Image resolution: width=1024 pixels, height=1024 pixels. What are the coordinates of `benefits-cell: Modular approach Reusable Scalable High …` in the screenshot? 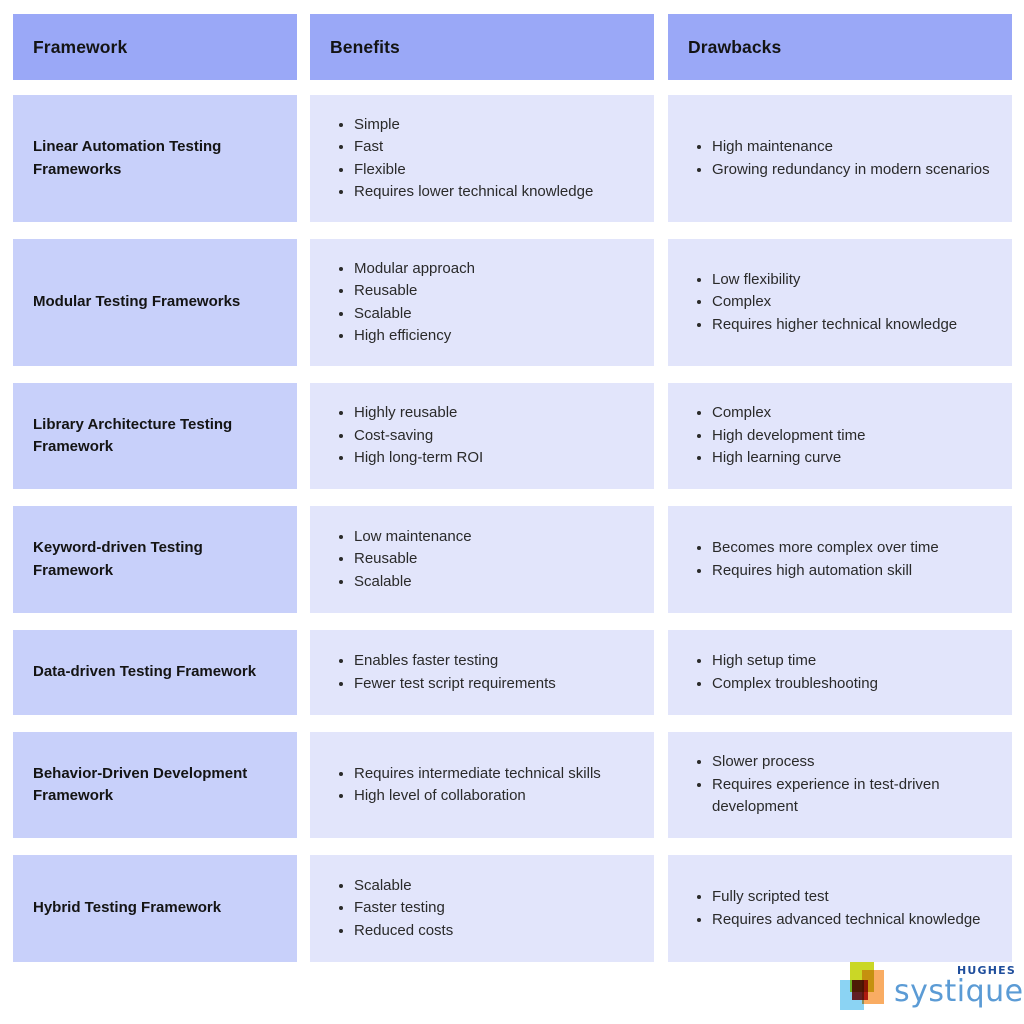 It's located at (482, 302).